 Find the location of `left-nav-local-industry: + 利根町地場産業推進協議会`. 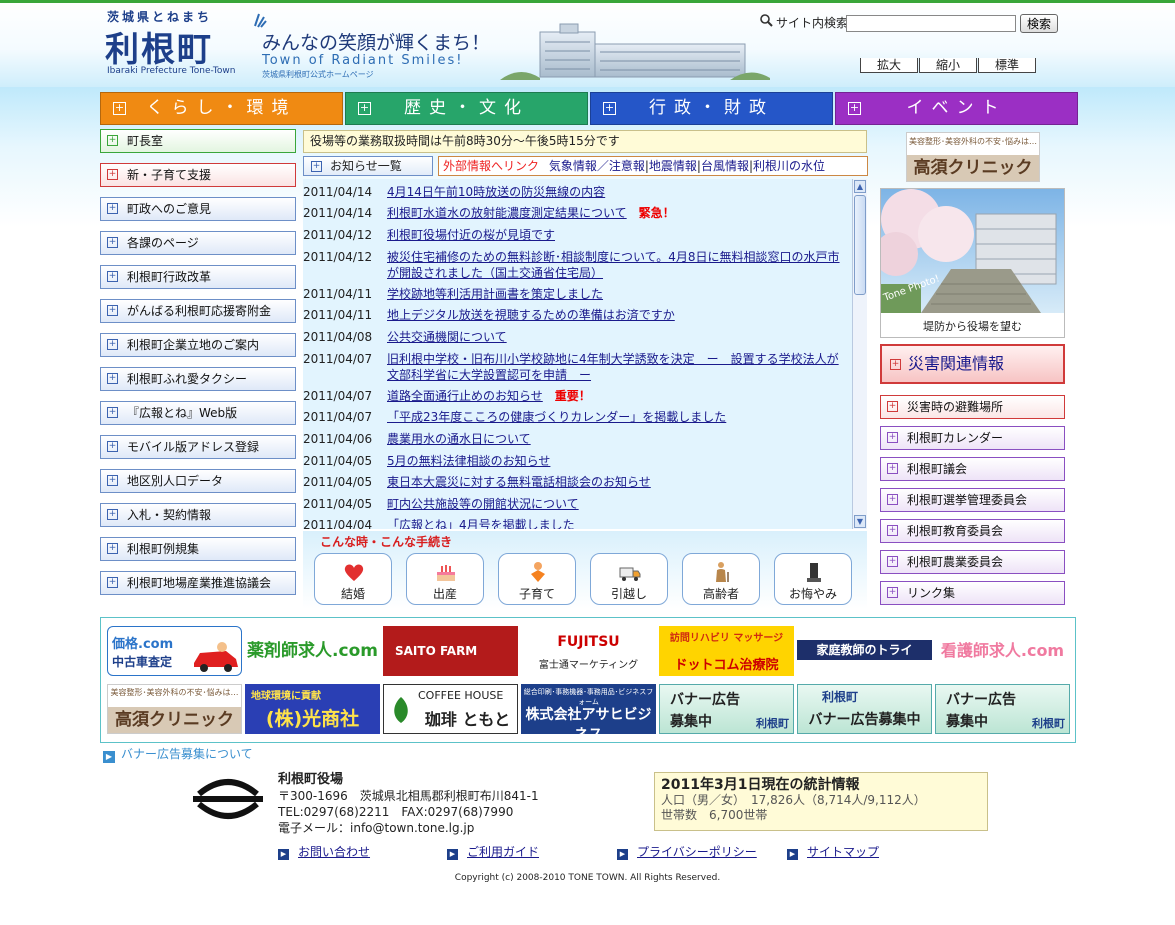

left-nav-local-industry: + 利根町地場産業推進協議会 is located at coordinates (198, 583).